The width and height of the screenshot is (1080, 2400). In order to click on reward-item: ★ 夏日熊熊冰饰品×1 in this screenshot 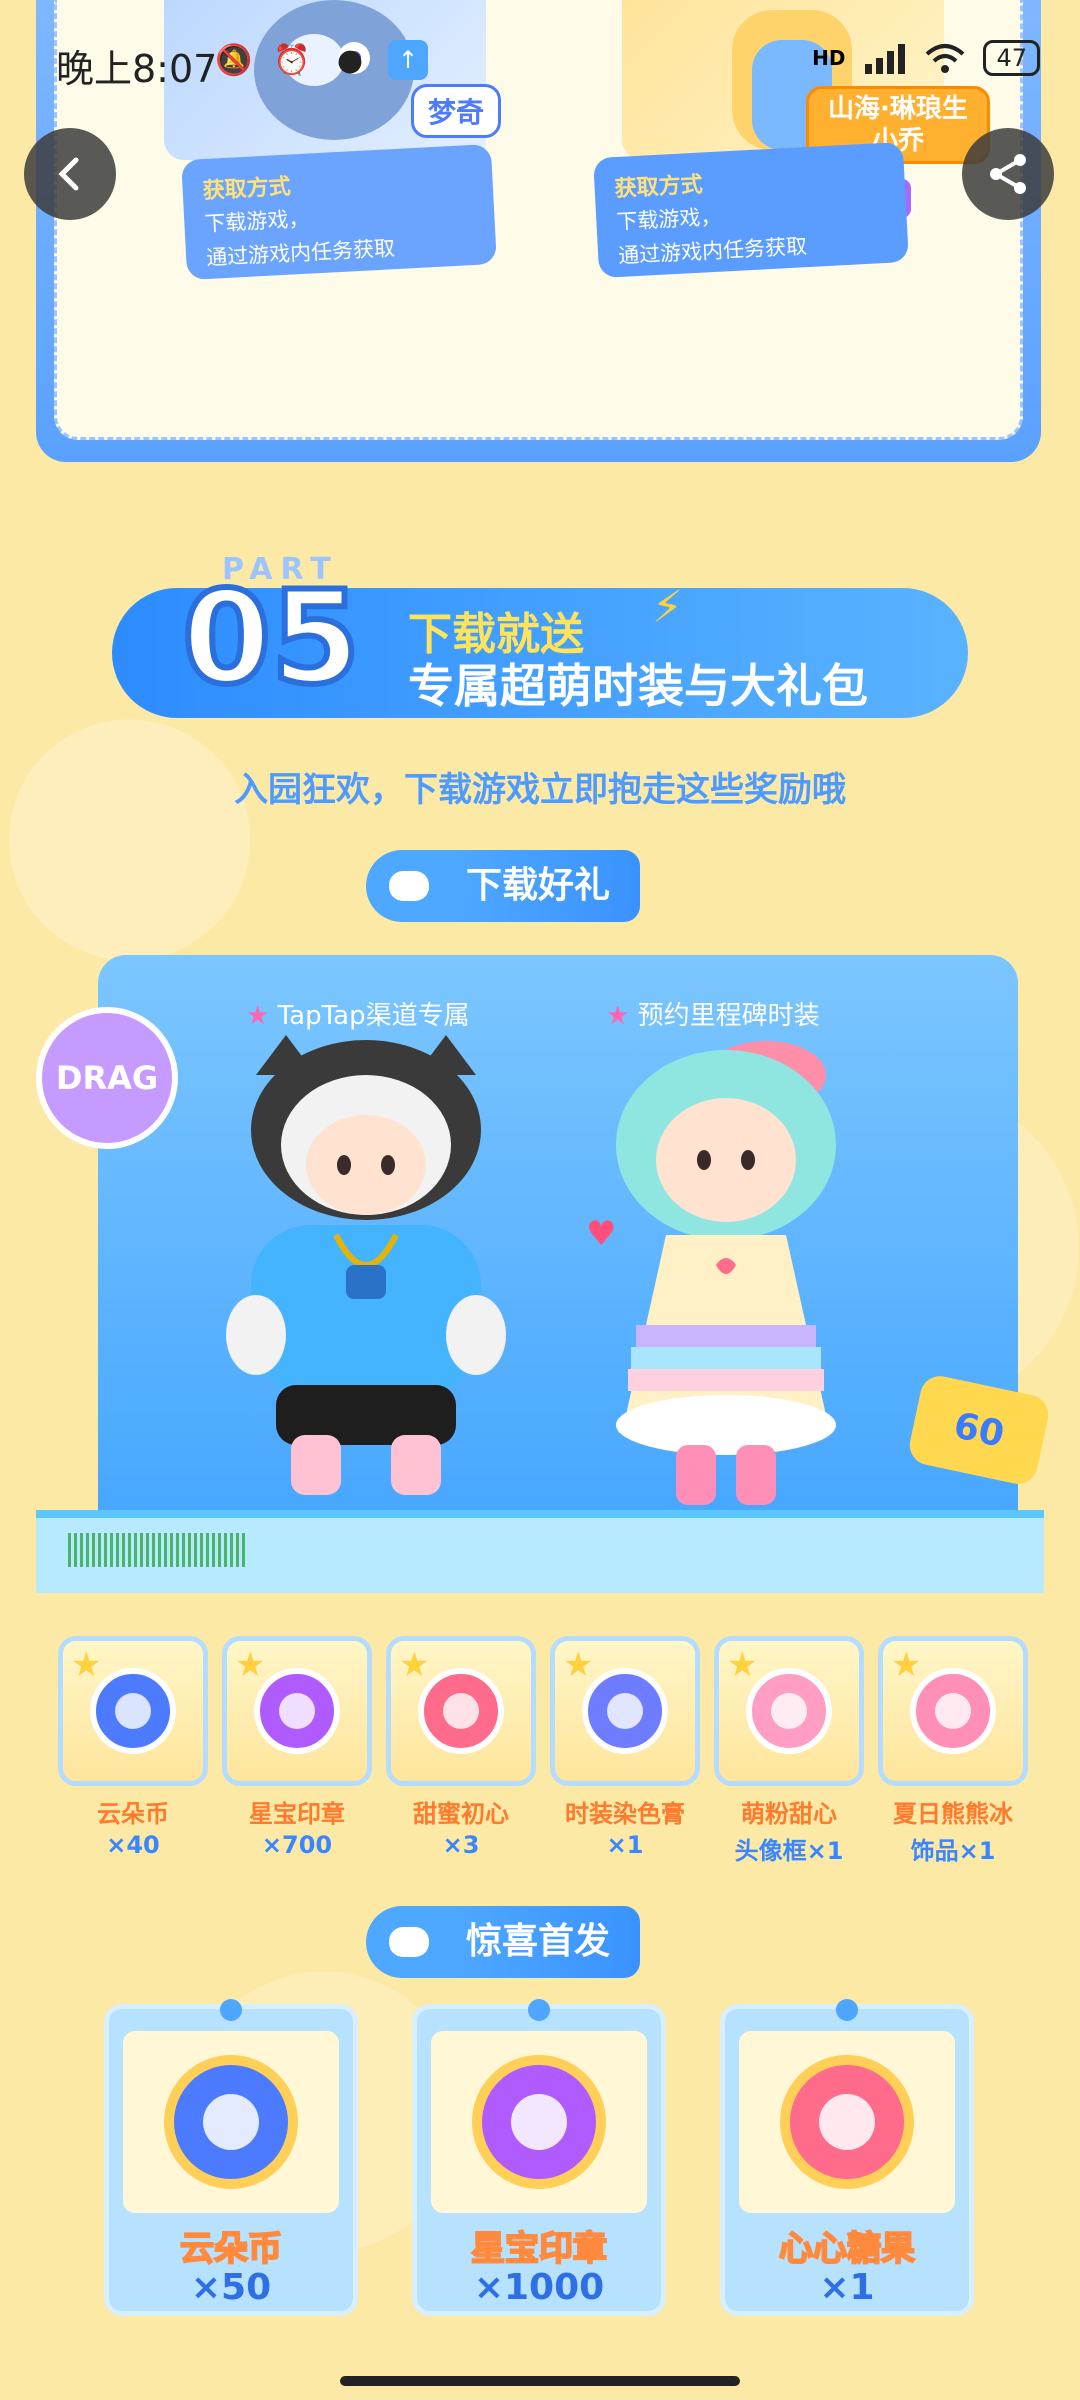, I will do `click(953, 1751)`.